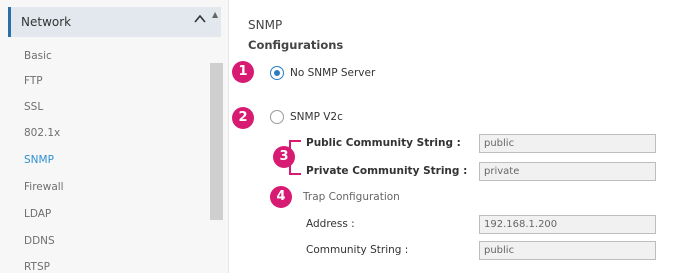 This screenshot has height=273, width=676. Describe the element at coordinates (114, 22) in the screenshot. I see `sidebar-section-network: Network` at that location.